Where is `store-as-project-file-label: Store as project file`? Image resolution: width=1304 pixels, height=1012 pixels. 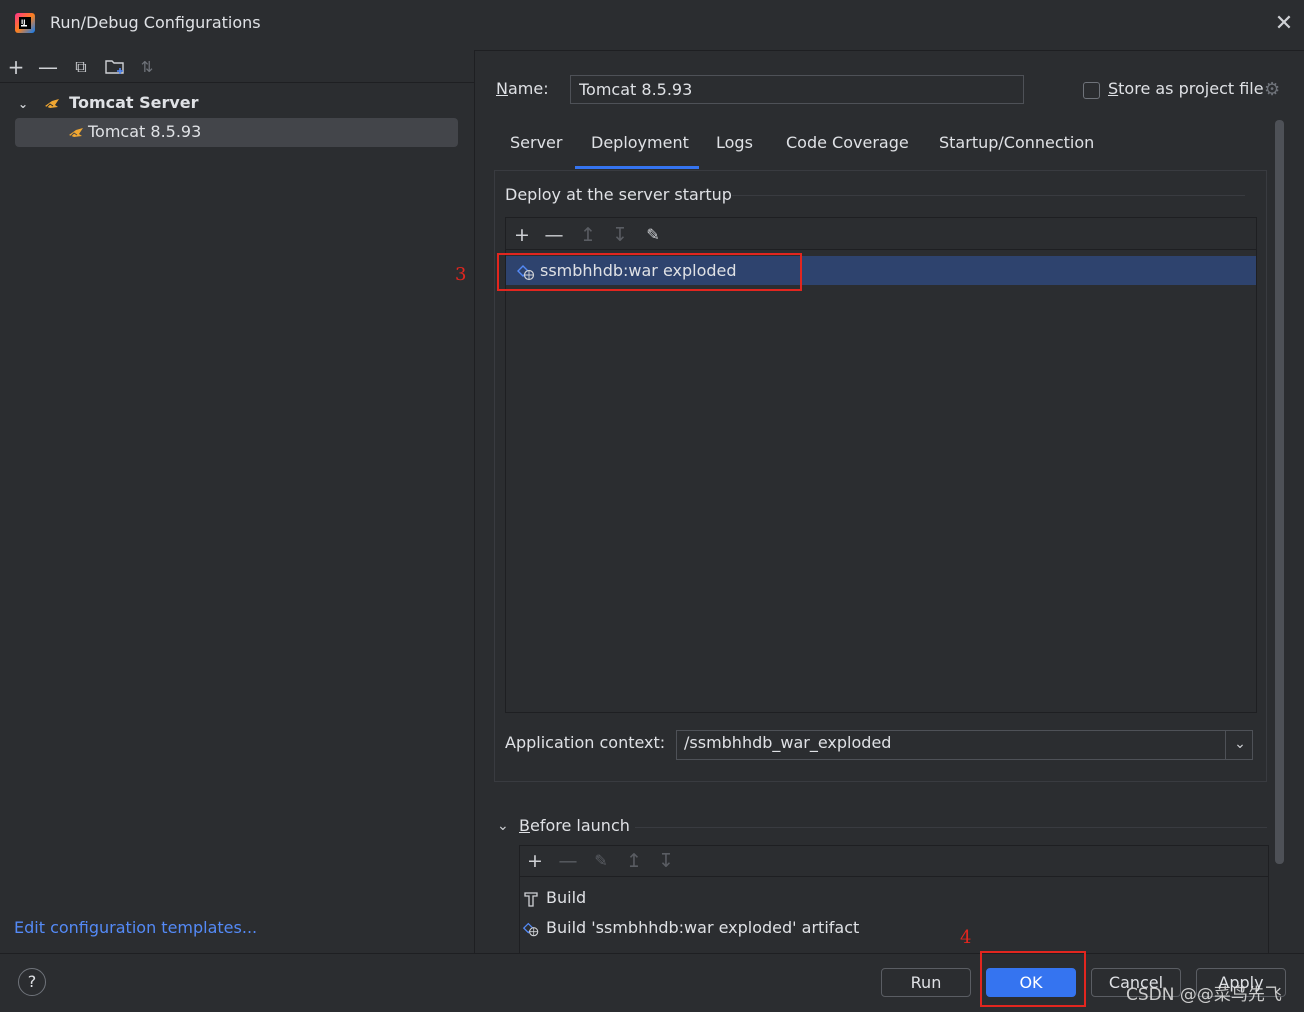 store-as-project-file-label: Store as project file is located at coordinates (1186, 88).